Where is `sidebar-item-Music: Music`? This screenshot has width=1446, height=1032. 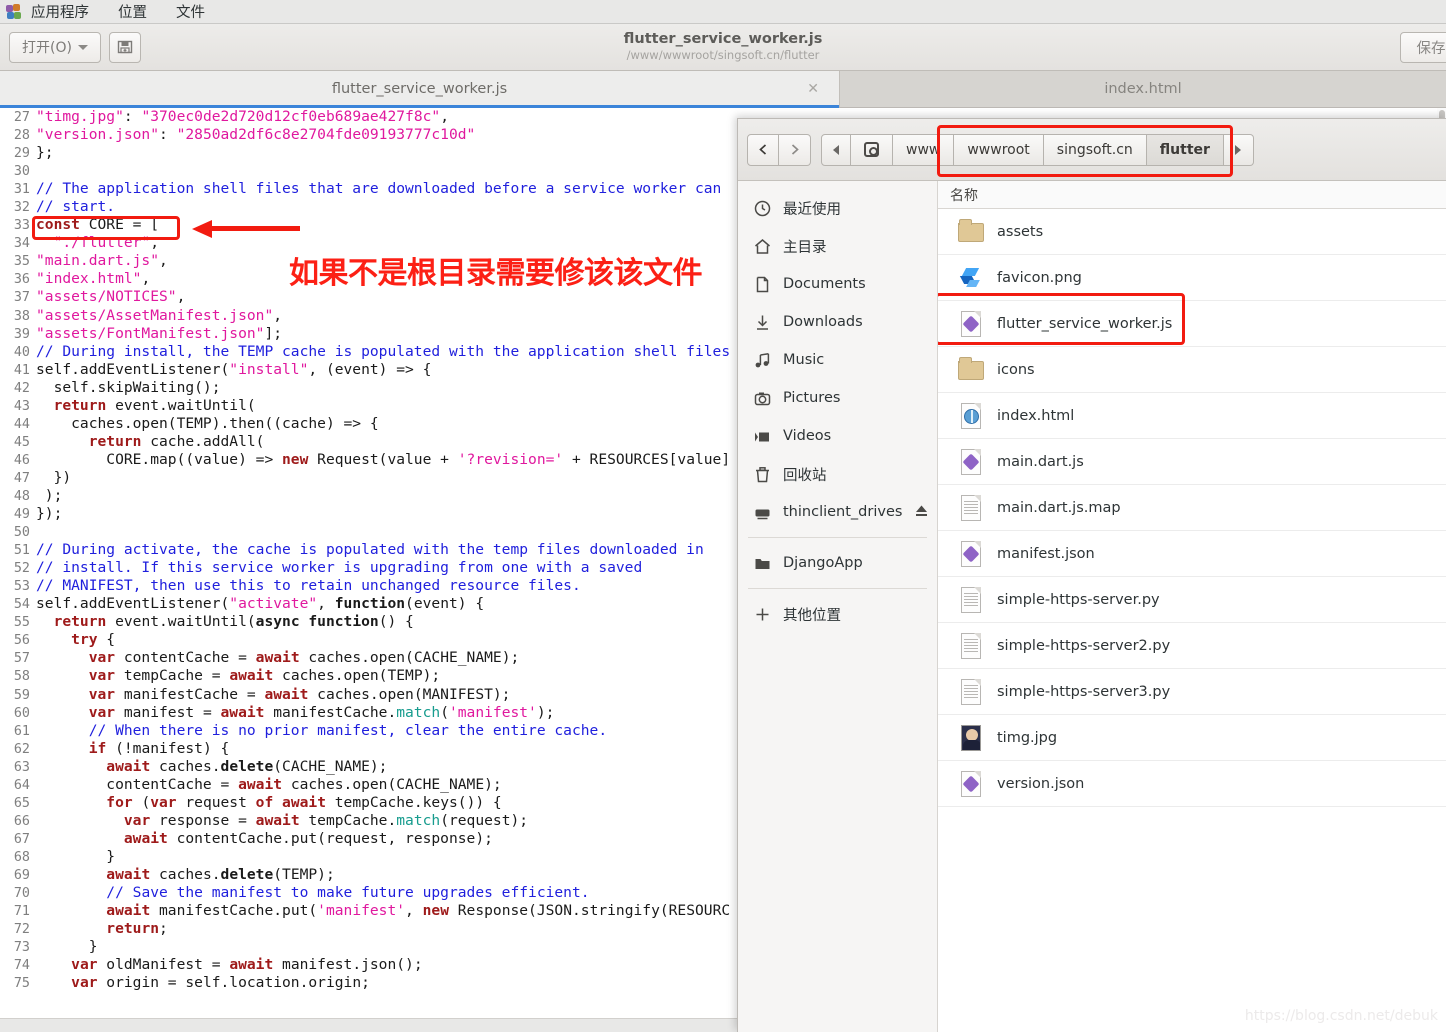
sidebar-item-Music: Music is located at coordinates (837, 360).